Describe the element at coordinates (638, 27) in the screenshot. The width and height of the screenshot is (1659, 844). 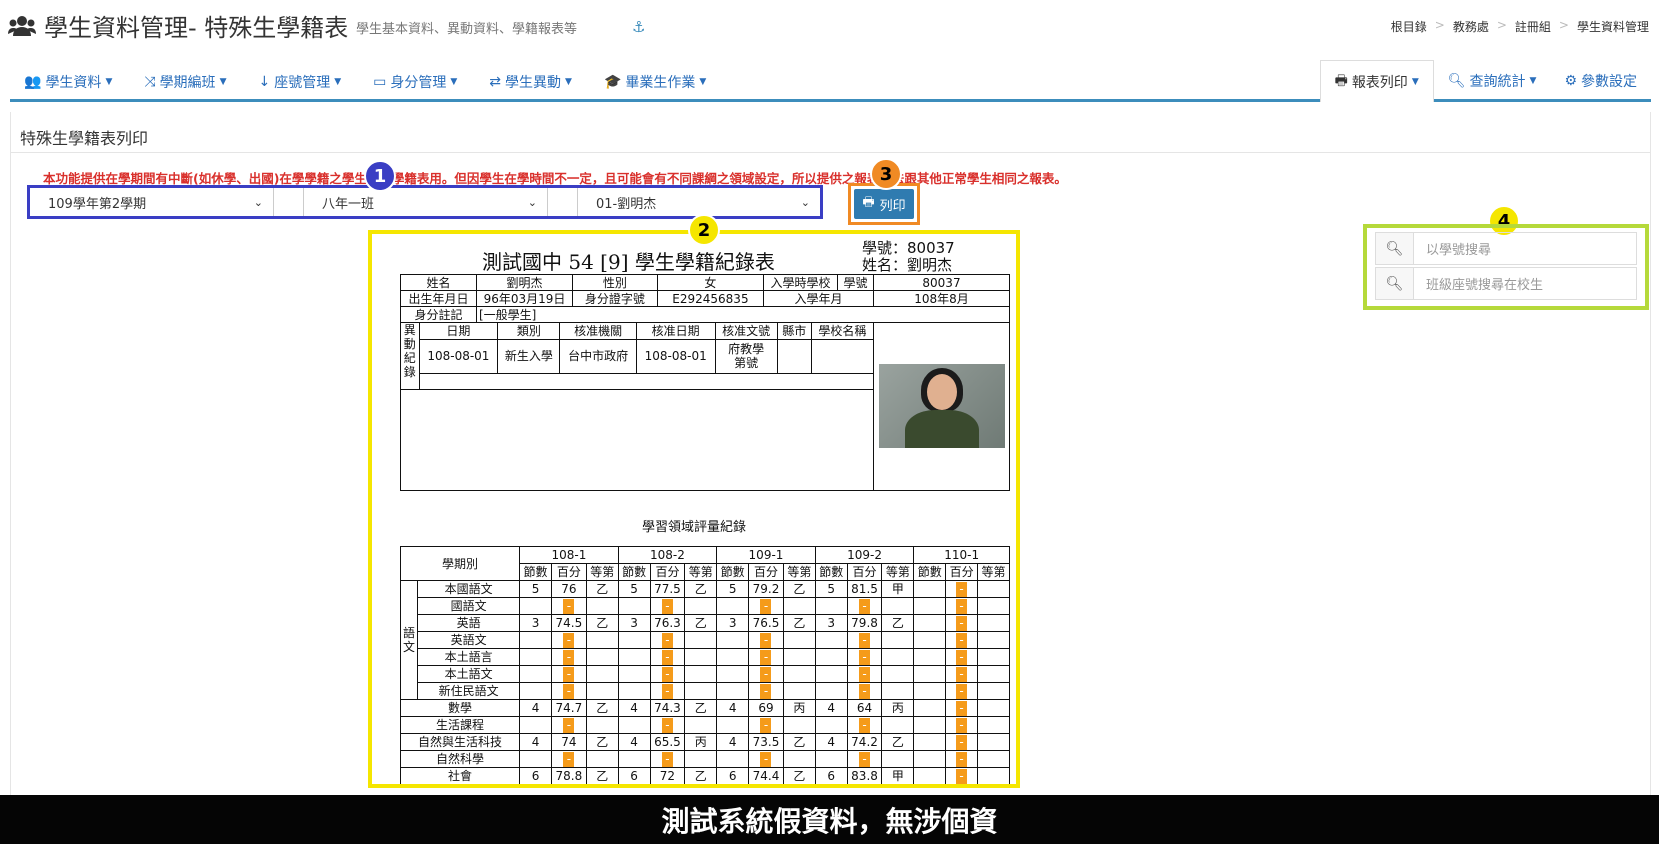
I see `anchor-icon: ⚓` at that location.